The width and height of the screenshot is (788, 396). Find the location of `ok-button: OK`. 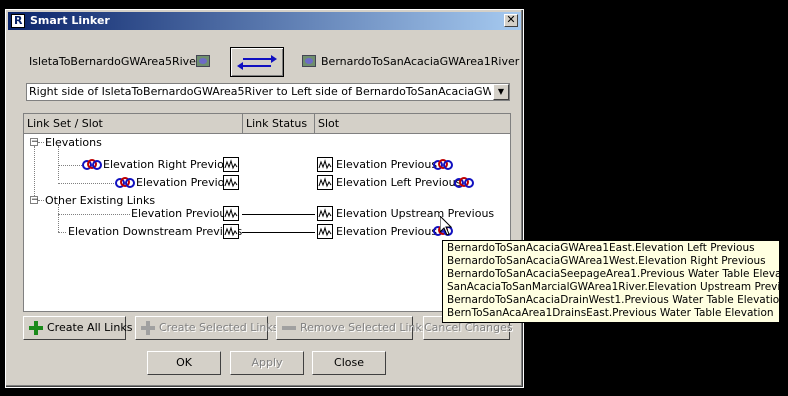

ok-button: OK is located at coordinates (184, 363).